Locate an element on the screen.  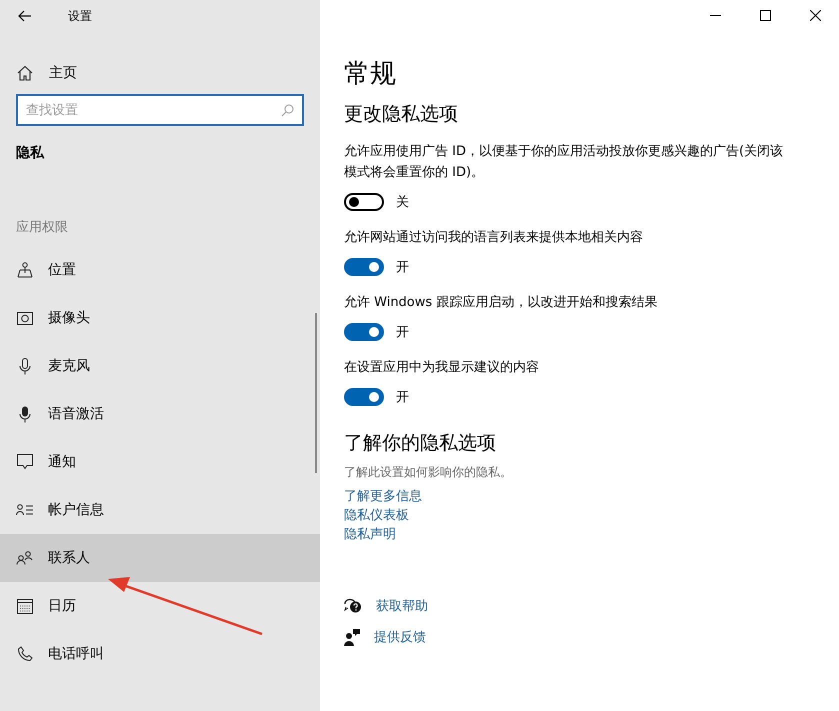
person-feedback-icon is located at coordinates (352, 637).